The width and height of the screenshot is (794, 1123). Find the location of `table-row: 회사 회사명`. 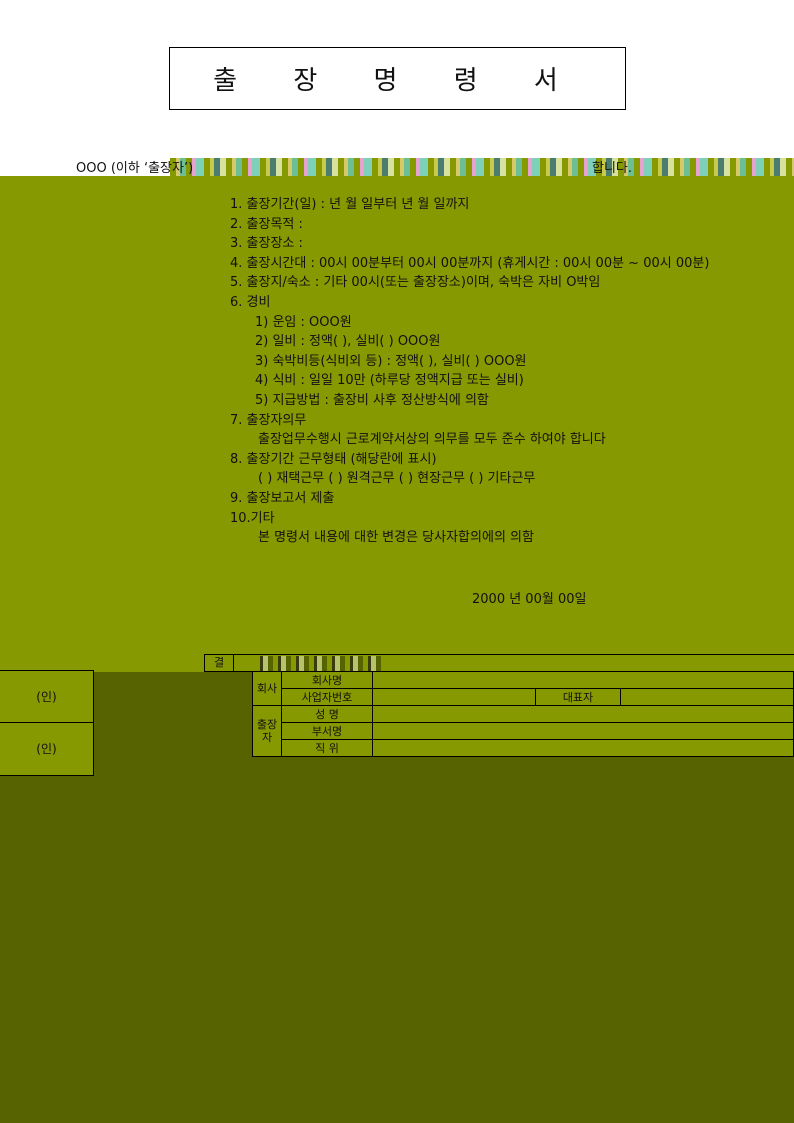

table-row: 회사 회사명 is located at coordinates (523, 688).